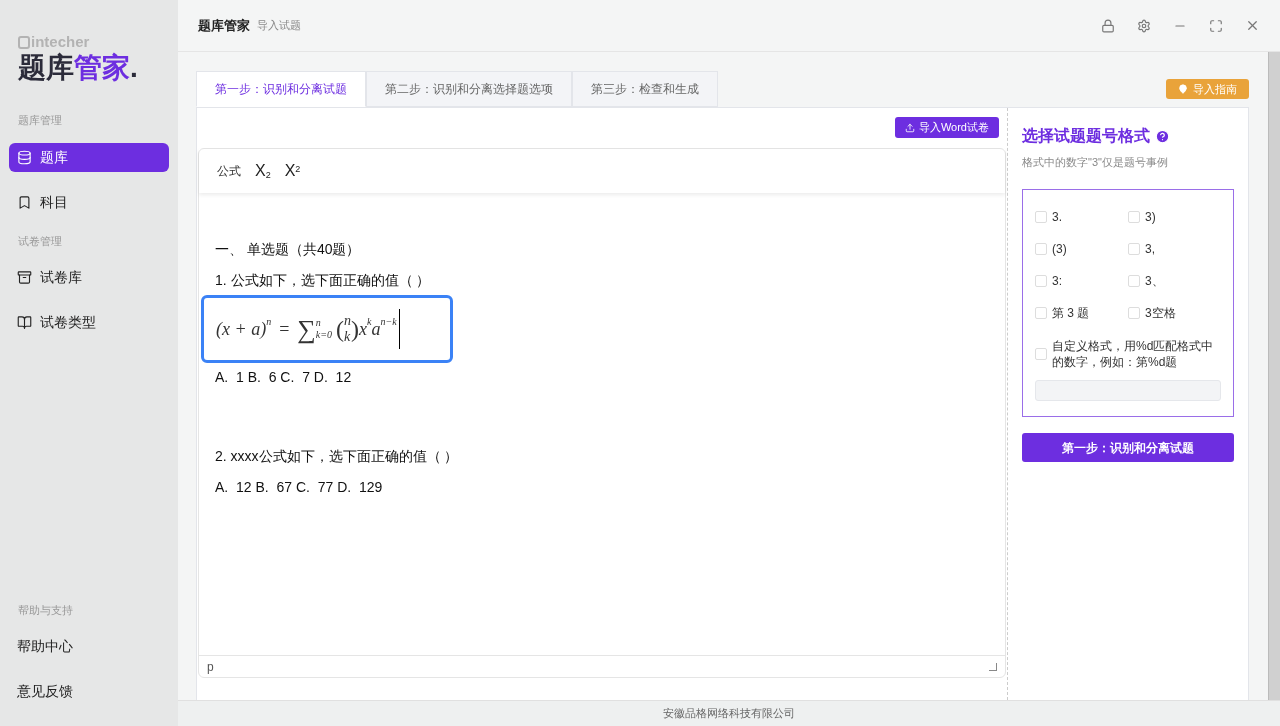 This screenshot has width=1280, height=726. Describe the element at coordinates (399, 329) in the screenshot. I see `text-cursor` at that location.